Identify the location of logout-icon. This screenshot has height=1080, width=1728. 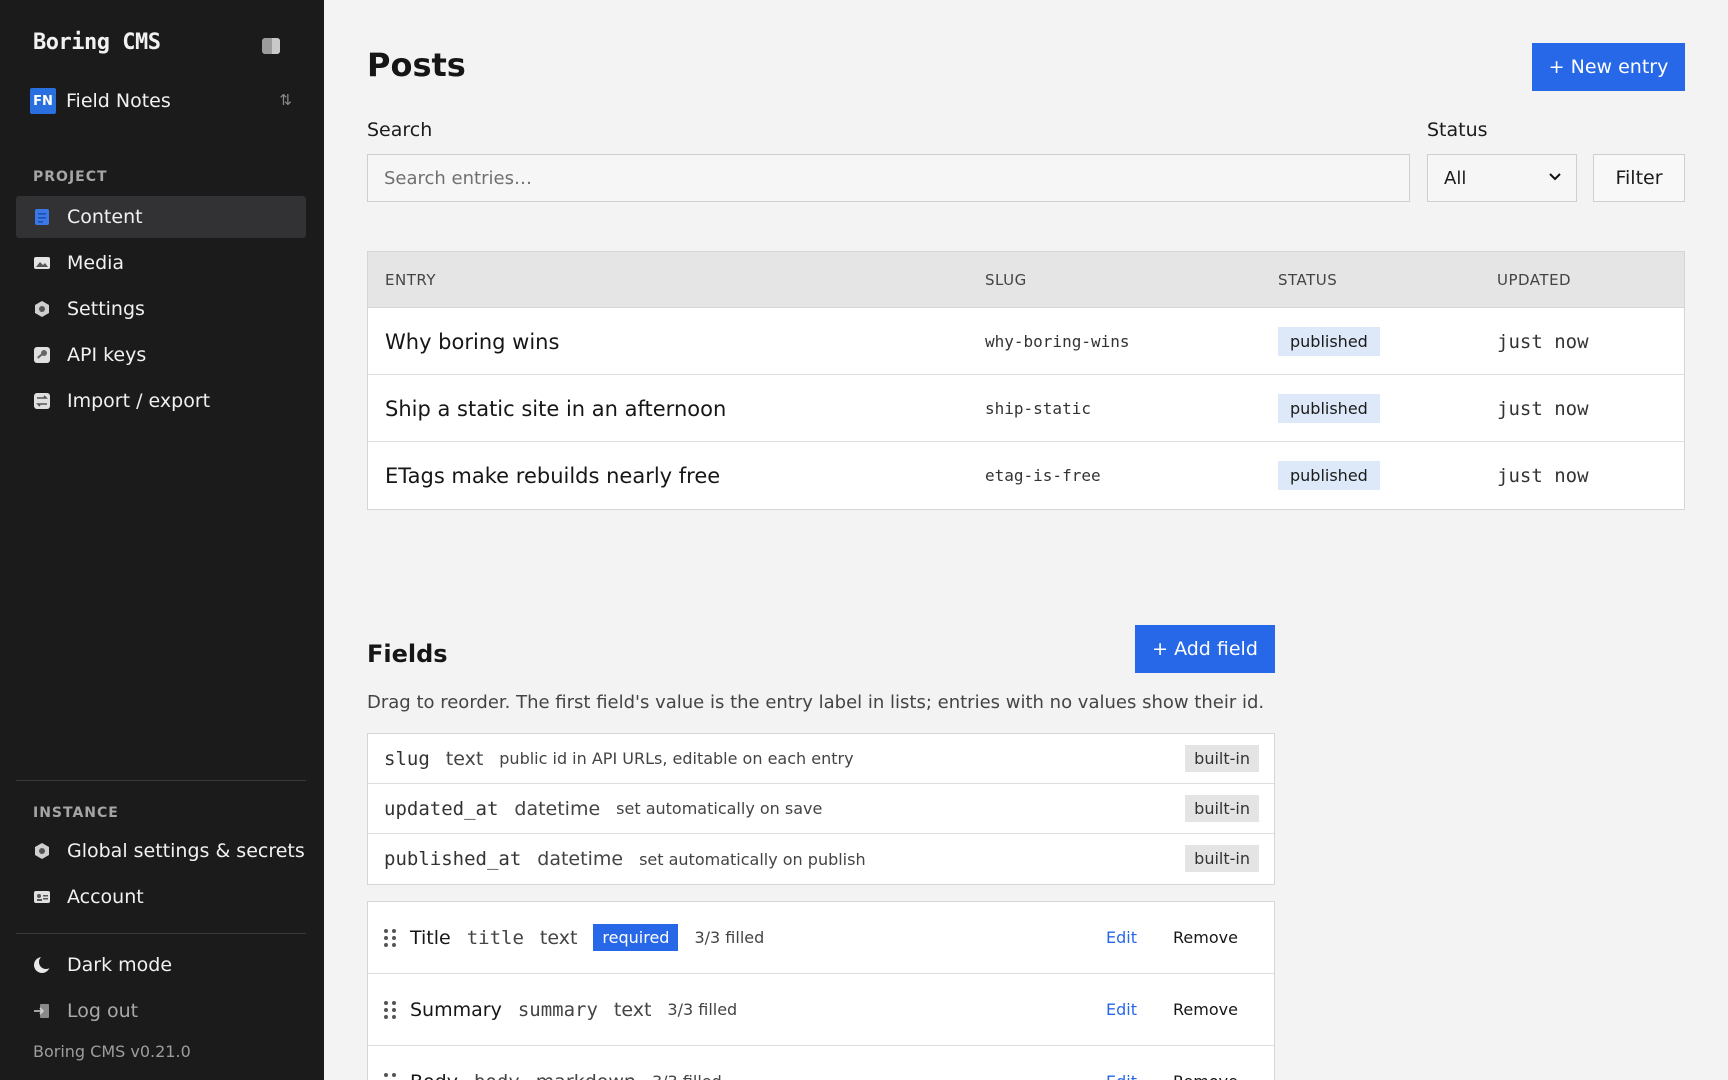
(42, 1011).